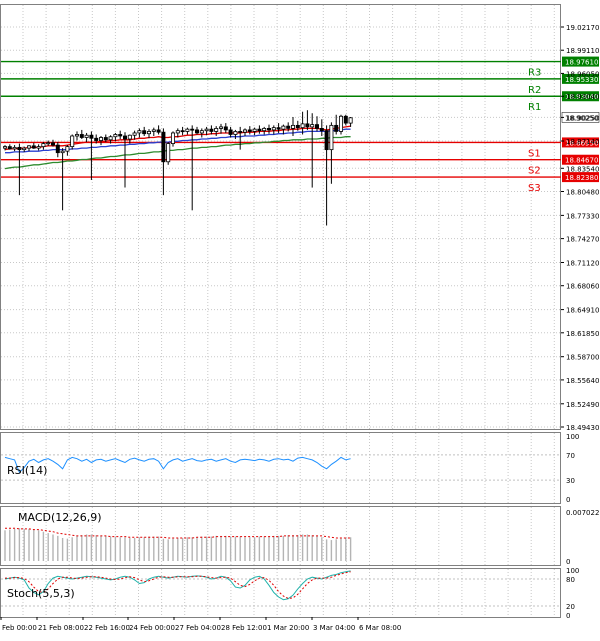 The image size is (600, 641). What do you see at coordinates (568, 616) in the screenshot?
I see `stoch-tick-label: 0` at bounding box center [568, 616].